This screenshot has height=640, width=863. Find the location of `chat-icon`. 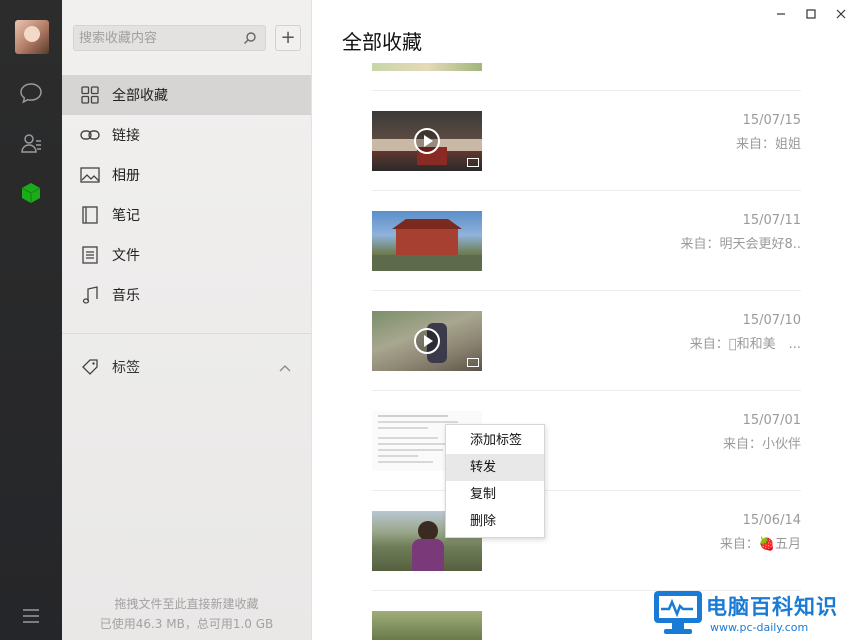

chat-icon is located at coordinates (31, 93).